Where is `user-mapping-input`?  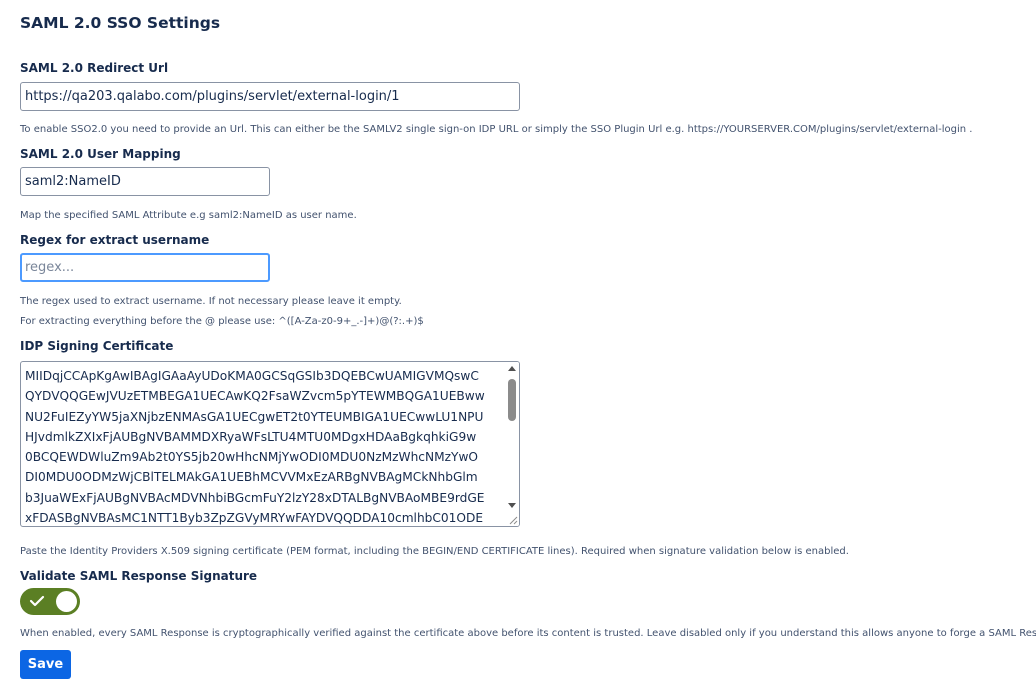
user-mapping-input is located at coordinates (145, 181).